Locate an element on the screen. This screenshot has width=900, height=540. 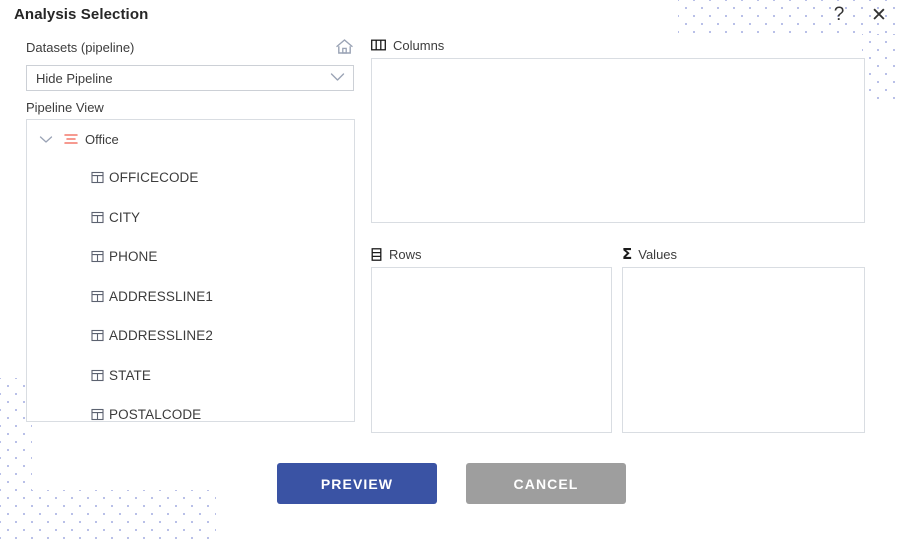
rows-icon is located at coordinates (376, 254).